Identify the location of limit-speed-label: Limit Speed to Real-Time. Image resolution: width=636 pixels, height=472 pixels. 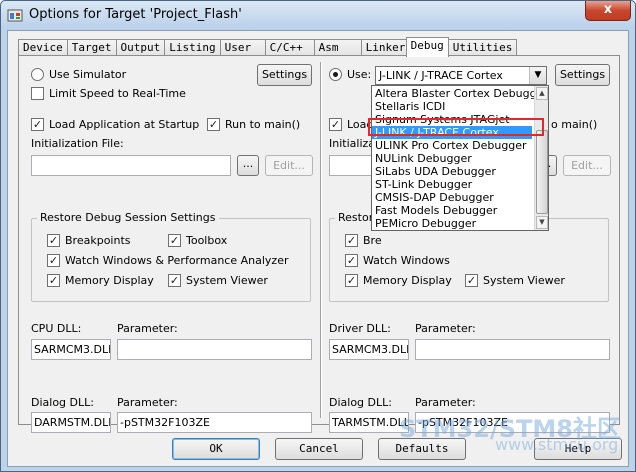
(117, 93).